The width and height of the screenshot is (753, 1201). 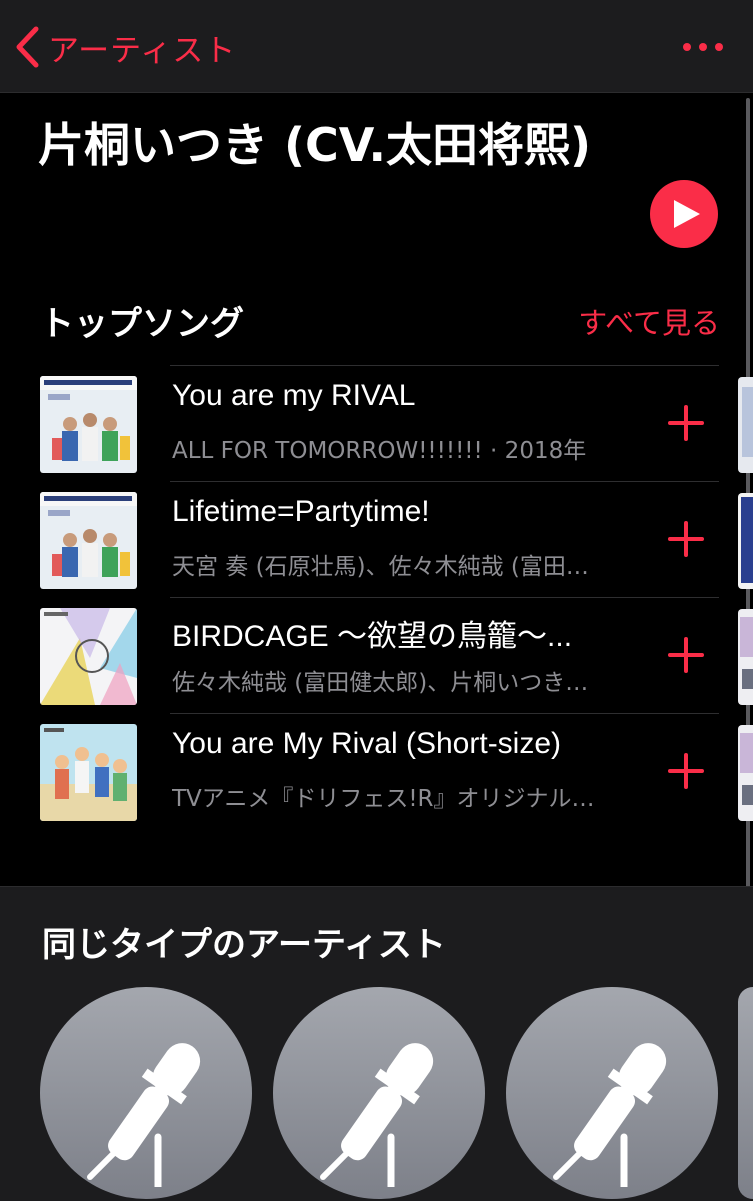 What do you see at coordinates (380, 320) in the screenshot?
I see `top-songs-header: トップソング すべて見る` at bounding box center [380, 320].